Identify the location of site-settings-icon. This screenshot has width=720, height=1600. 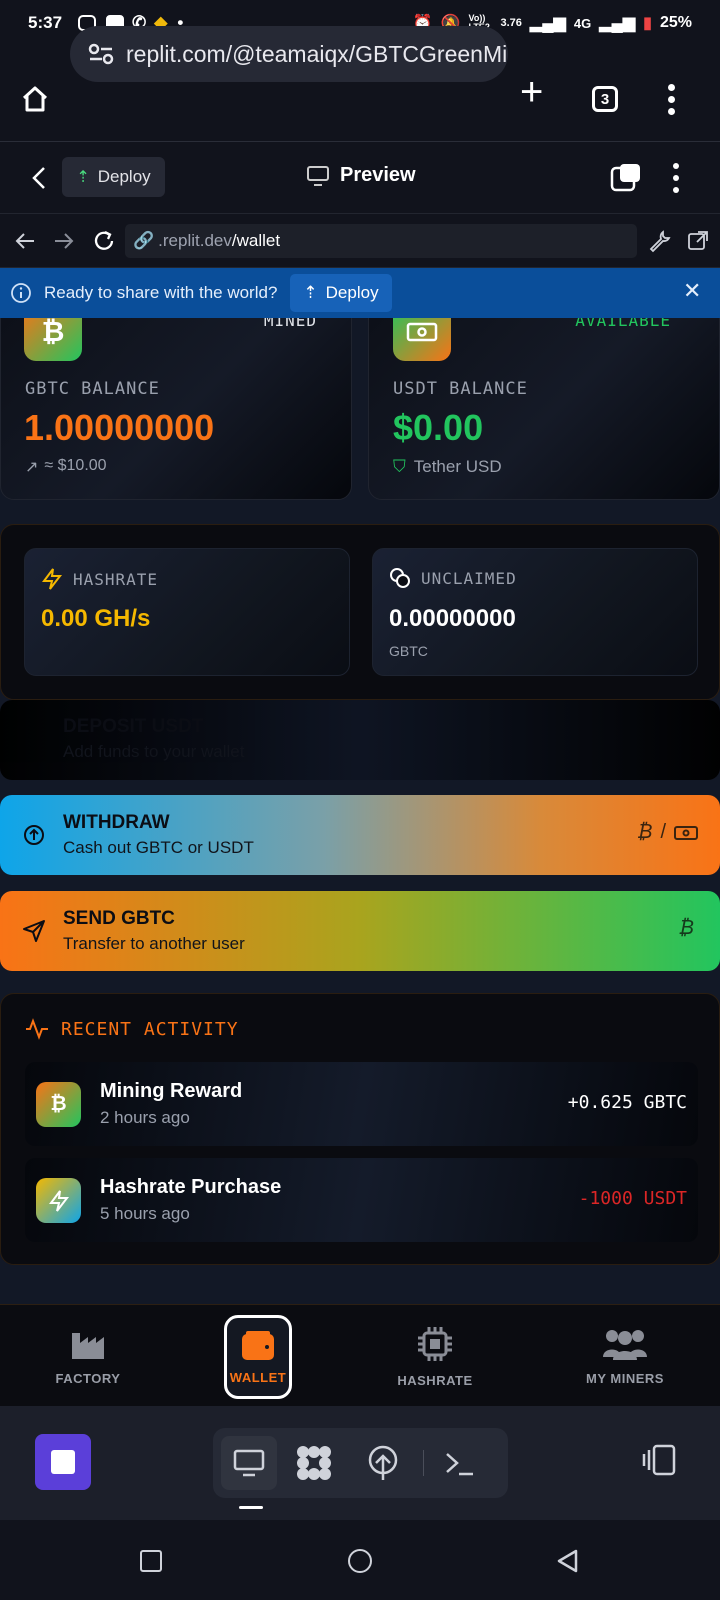
(101, 54).